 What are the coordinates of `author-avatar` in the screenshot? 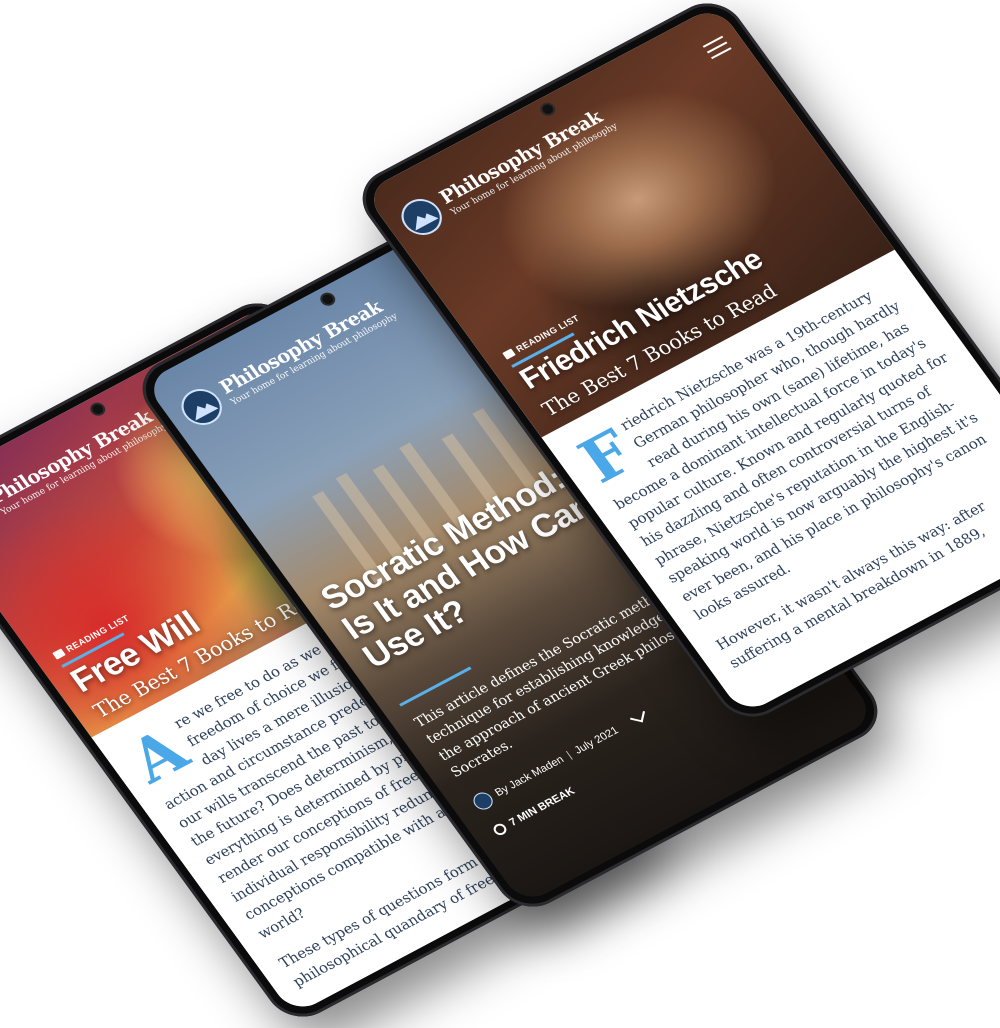 It's located at (483, 801).